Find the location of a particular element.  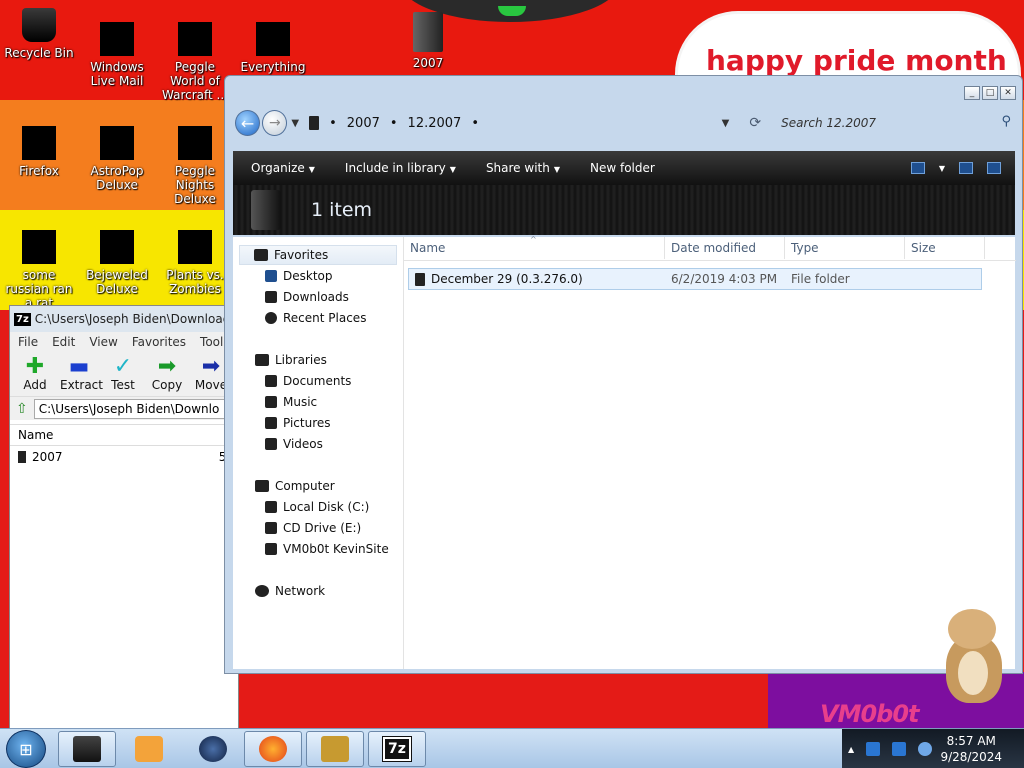

column-date-modified: Date modified is located at coordinates (713, 248).